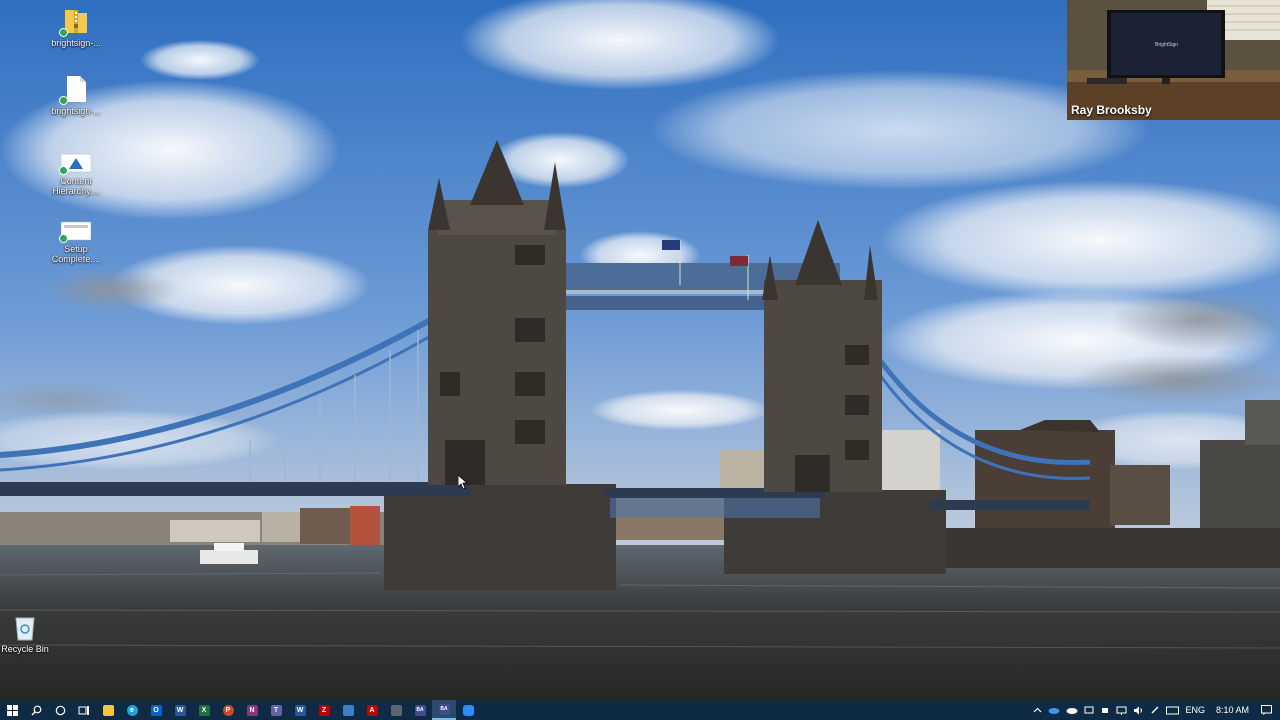 The height and width of the screenshot is (720, 1280). I want to click on taskbar-app-brightauthor-active: BA, so click(444, 710).